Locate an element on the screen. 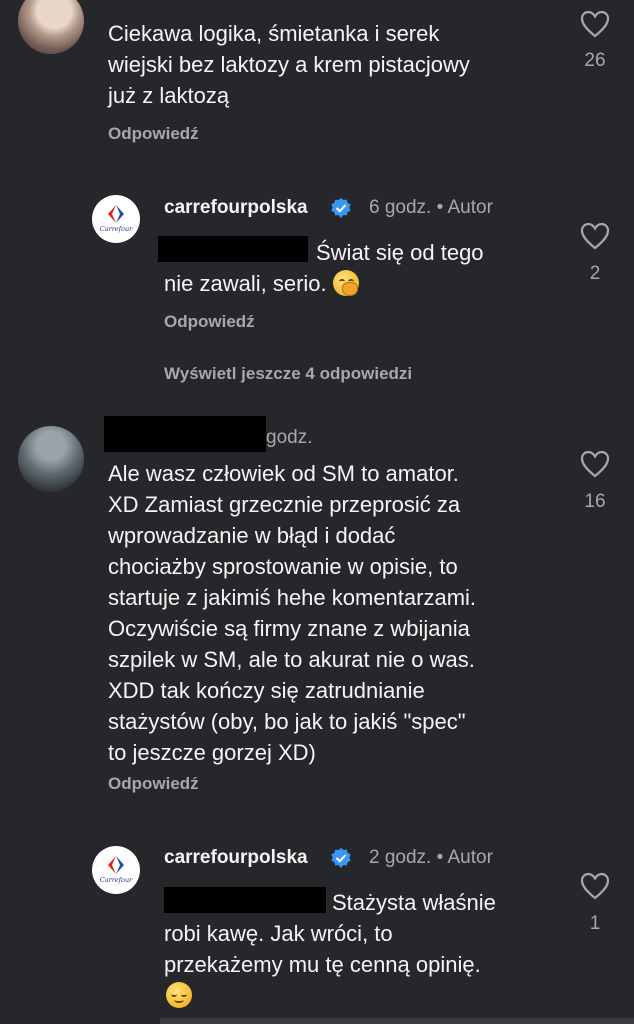 The image size is (634, 1024). reply-emoji-line is located at coordinates (179, 995).